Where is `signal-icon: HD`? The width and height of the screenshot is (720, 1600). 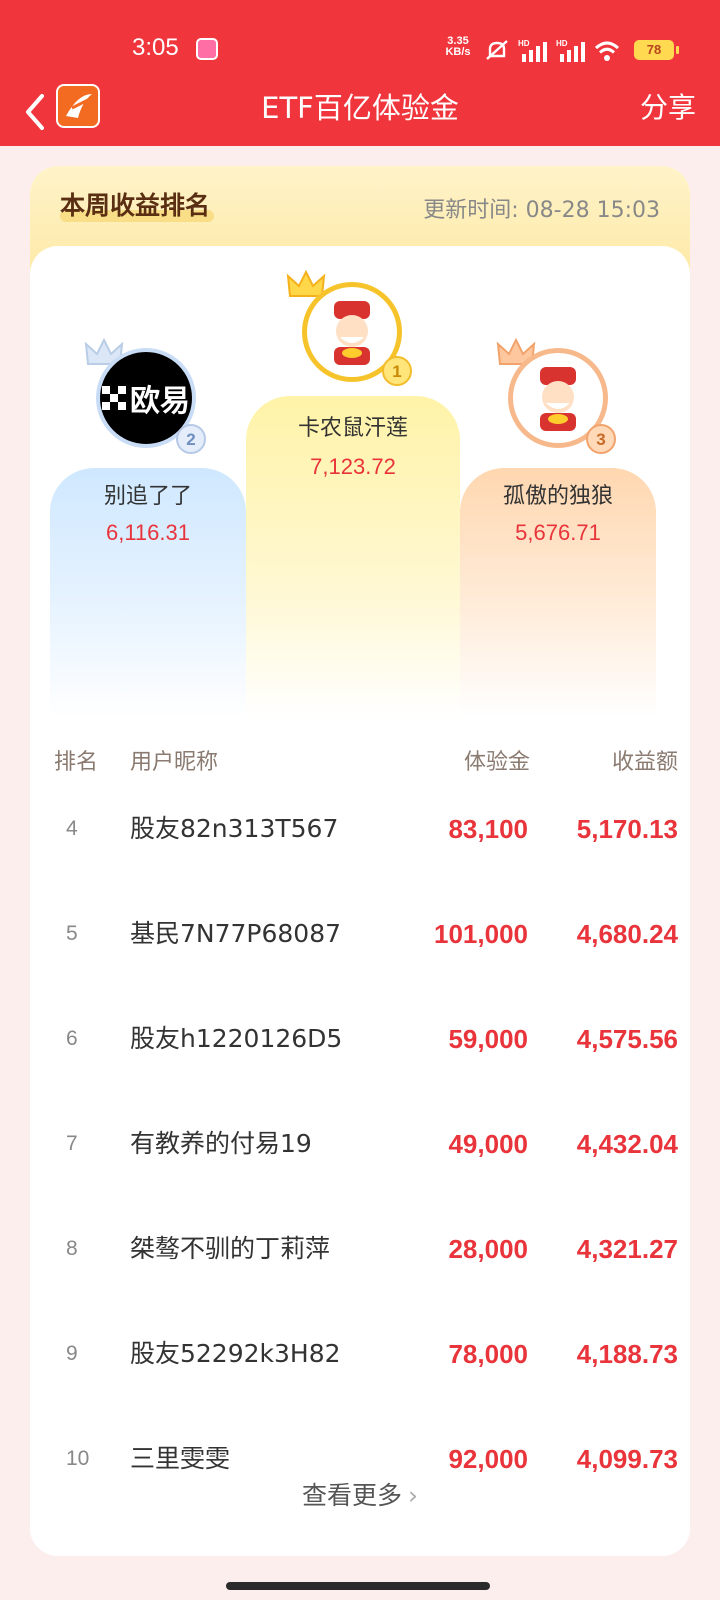 signal-icon: HD is located at coordinates (532, 50).